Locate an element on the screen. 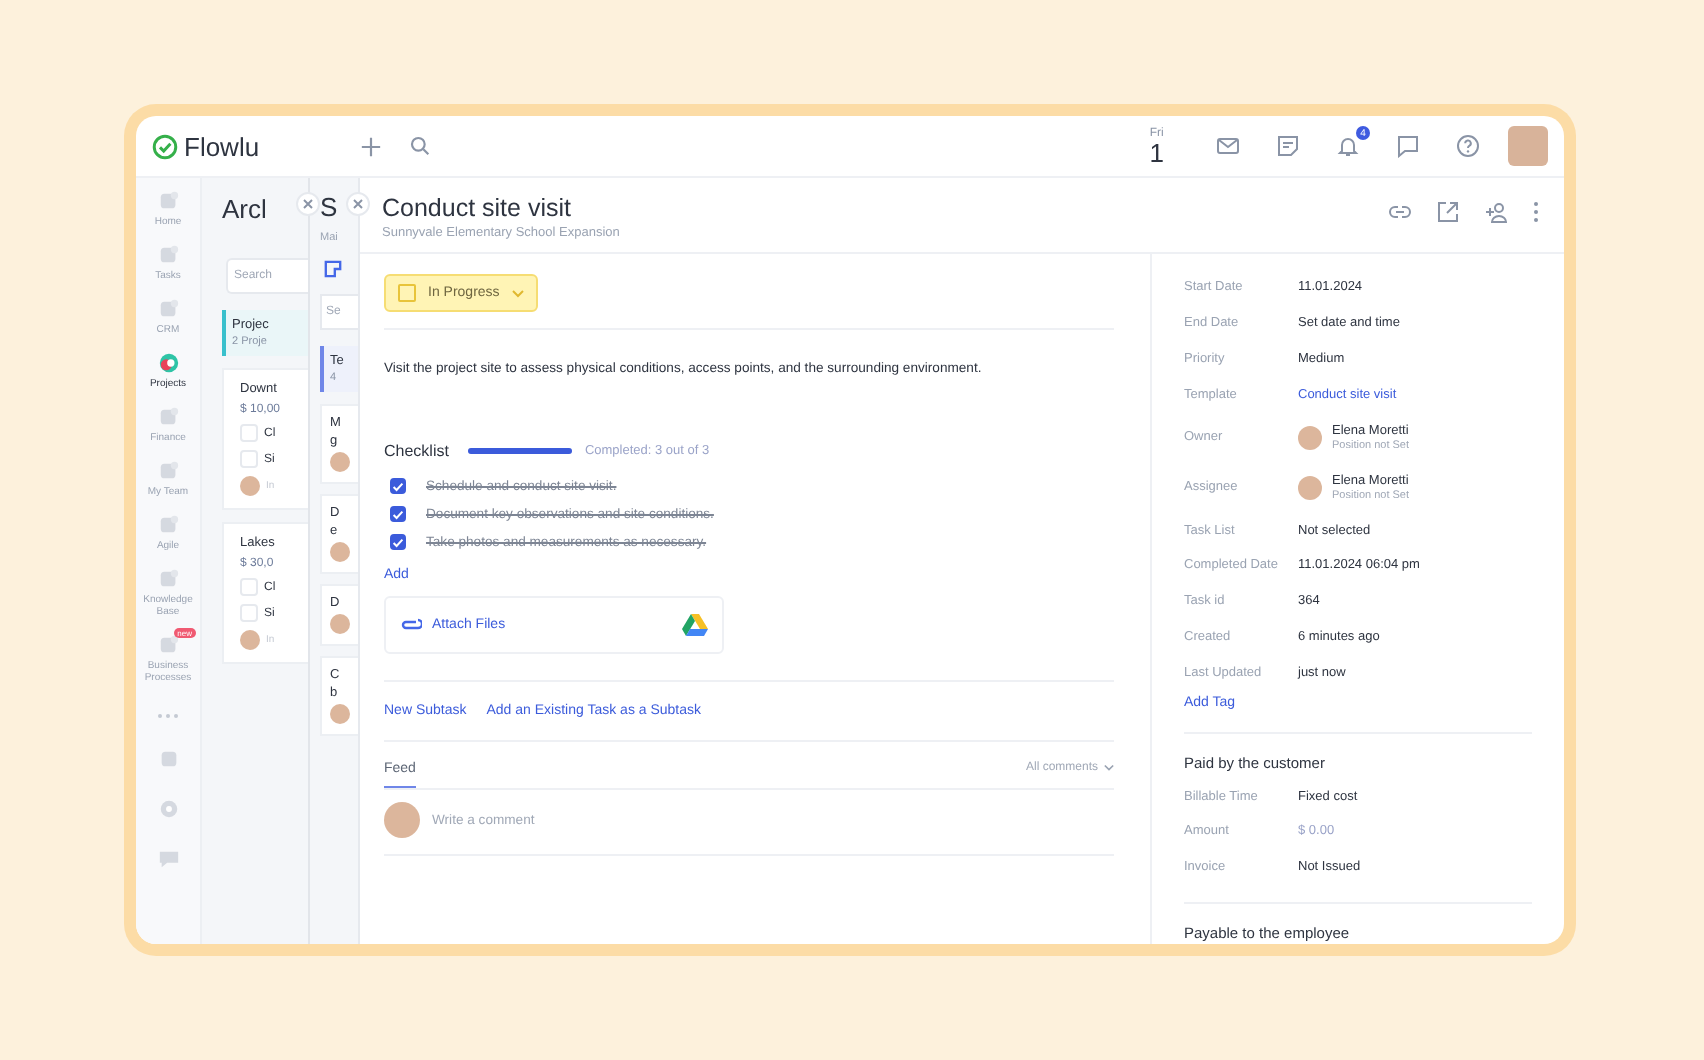  panel-title: S is located at coordinates (330, 207).